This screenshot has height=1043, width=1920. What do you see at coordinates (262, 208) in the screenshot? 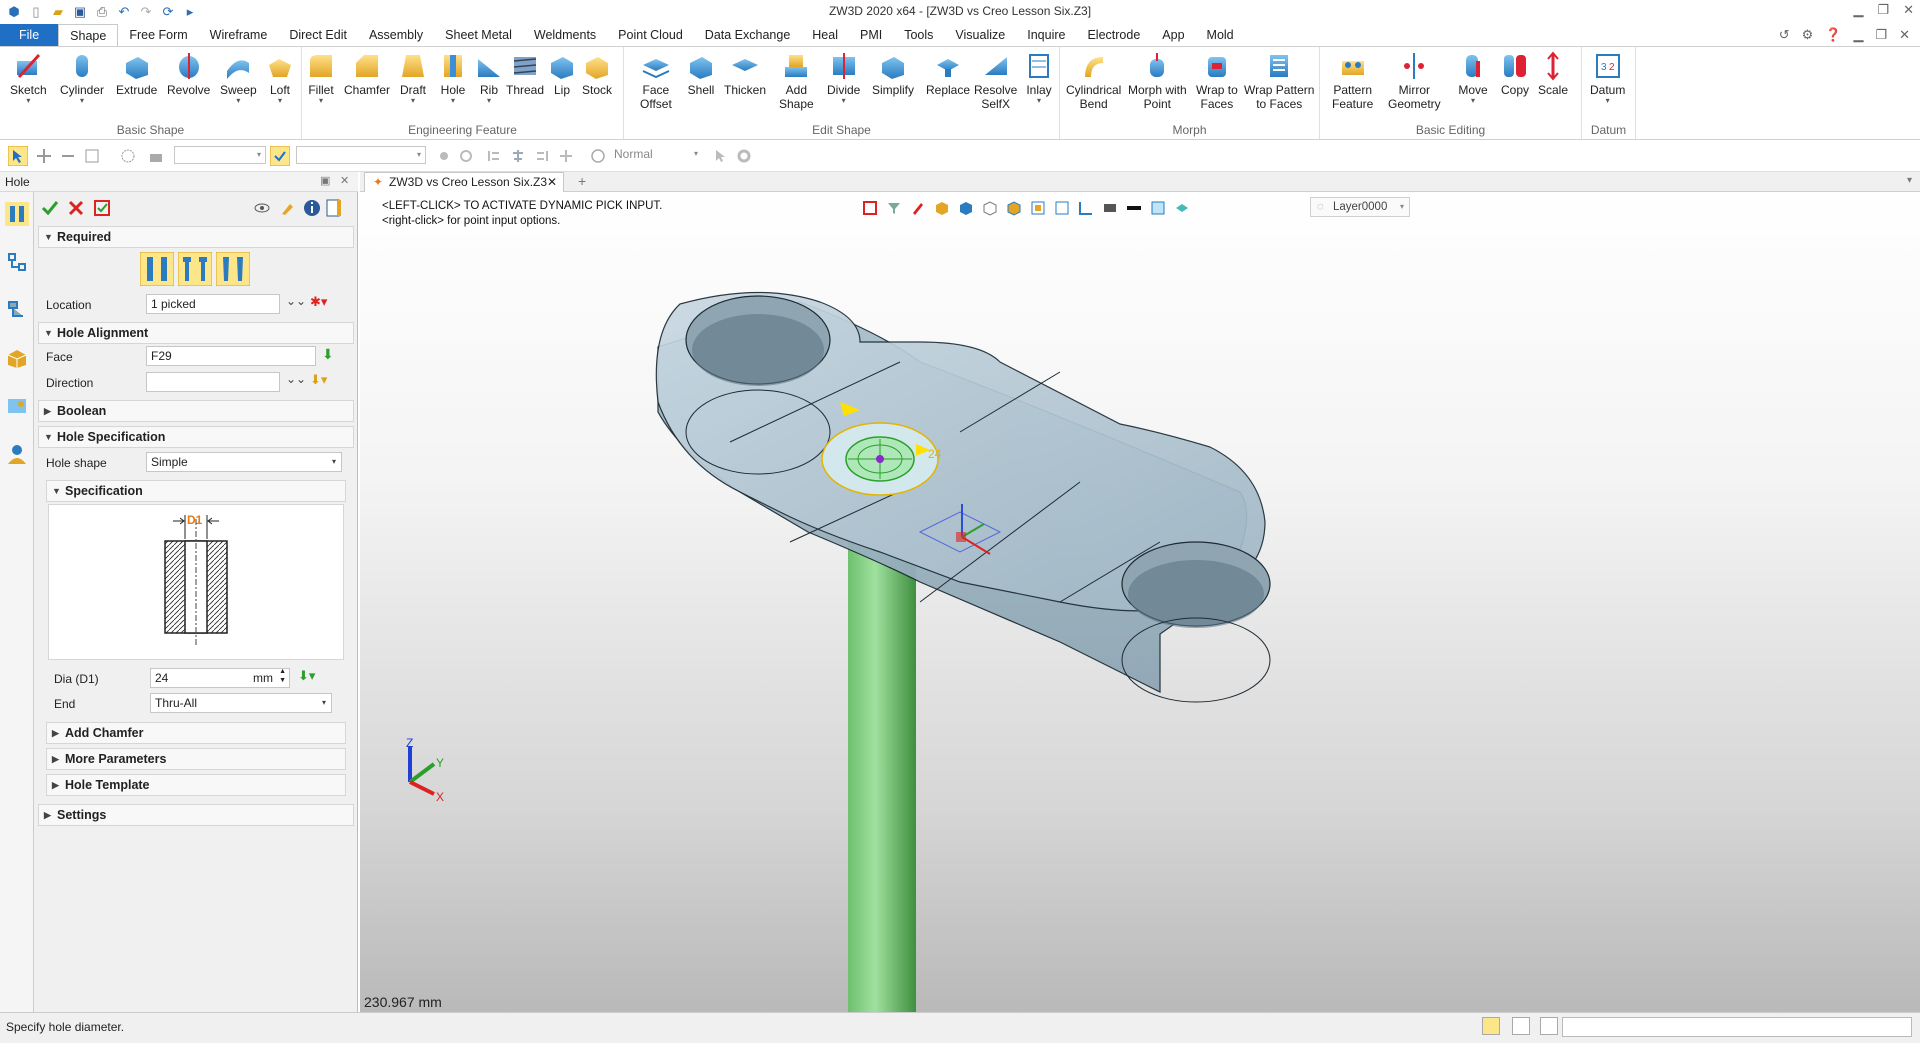
I see `preview-eye-icon` at bounding box center [262, 208].